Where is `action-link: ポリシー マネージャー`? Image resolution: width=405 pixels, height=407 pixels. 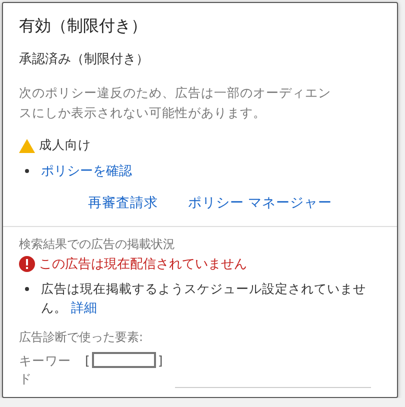
action-link: ポリシー マネージャー is located at coordinates (260, 203).